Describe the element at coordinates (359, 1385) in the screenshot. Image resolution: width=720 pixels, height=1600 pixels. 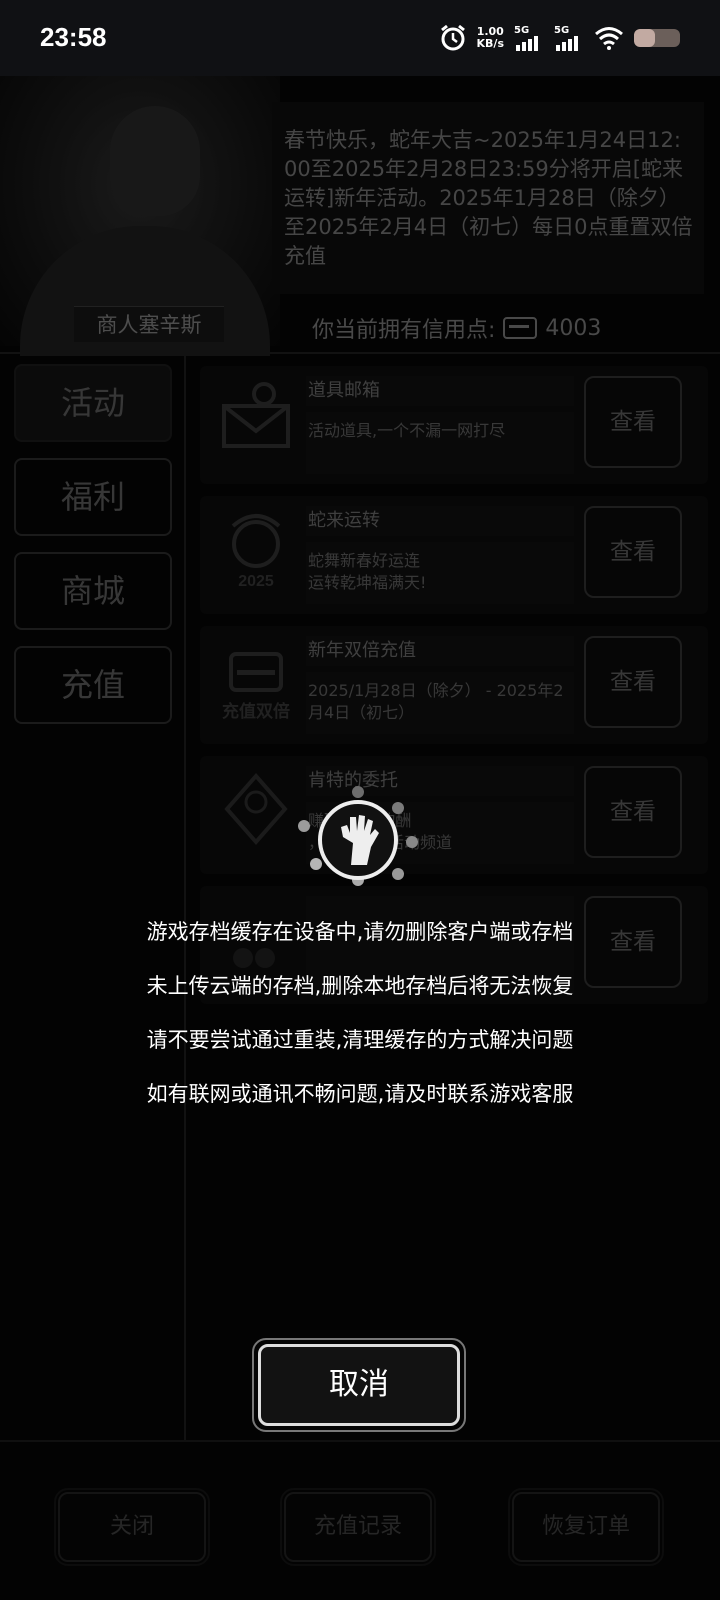
I see `cancel-button: 取消` at that location.